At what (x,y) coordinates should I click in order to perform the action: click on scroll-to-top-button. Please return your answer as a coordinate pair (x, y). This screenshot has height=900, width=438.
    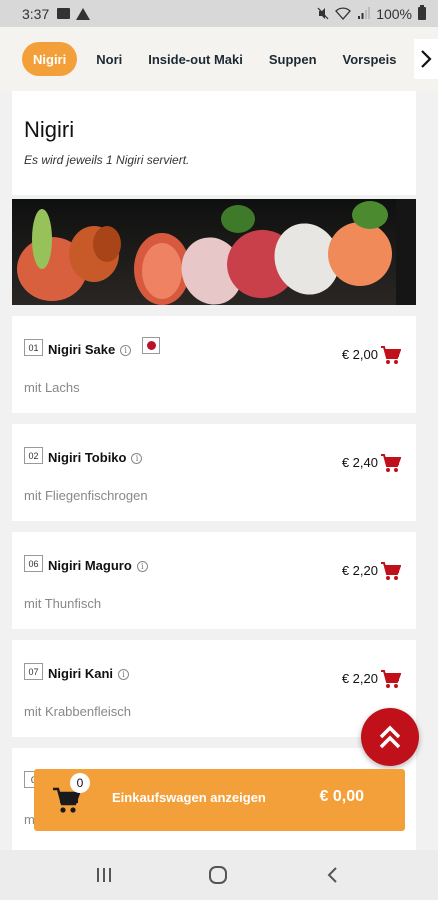
    Looking at the image, I should click on (390, 737).